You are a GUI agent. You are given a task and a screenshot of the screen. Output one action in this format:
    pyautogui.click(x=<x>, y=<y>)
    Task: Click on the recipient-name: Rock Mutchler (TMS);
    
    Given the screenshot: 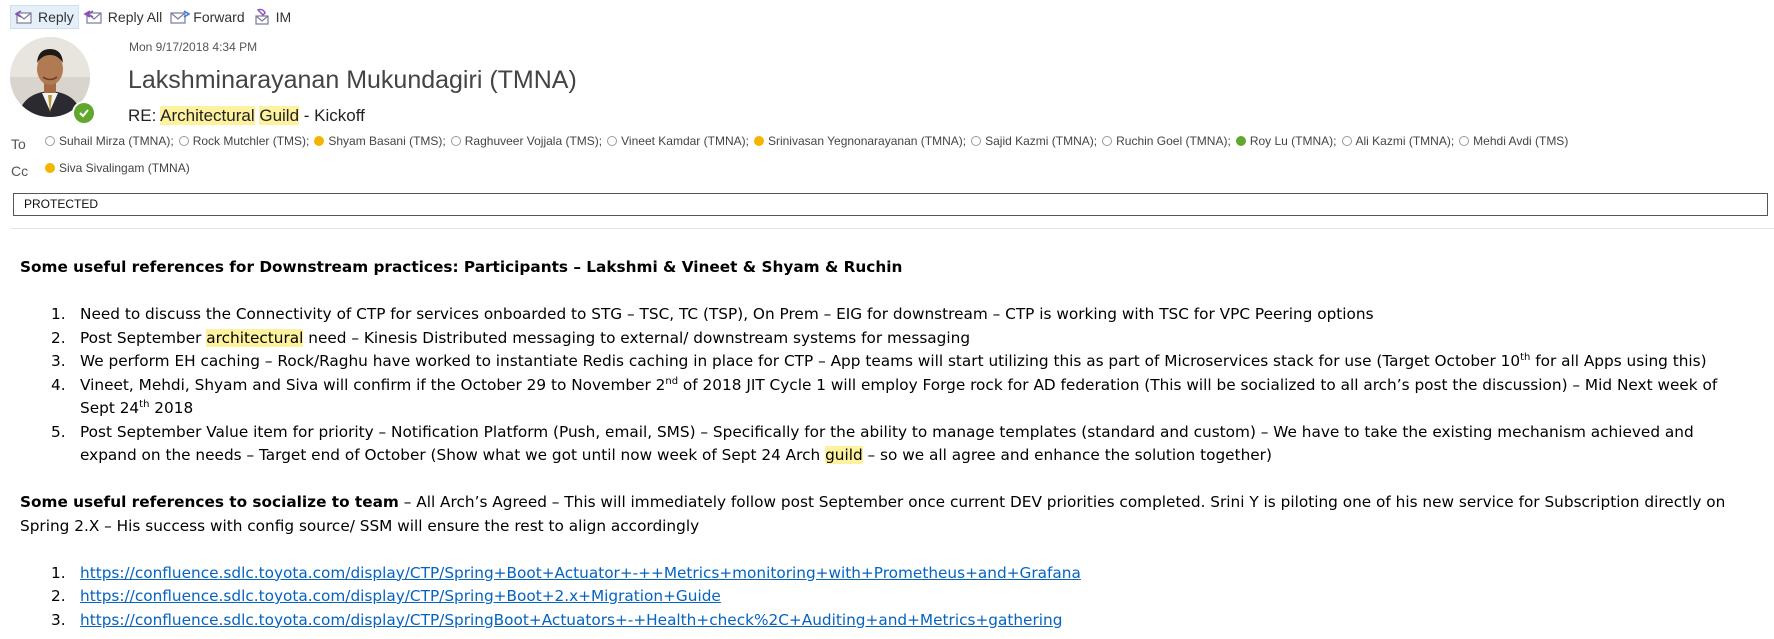 What is the action you would take?
    pyautogui.click(x=251, y=141)
    